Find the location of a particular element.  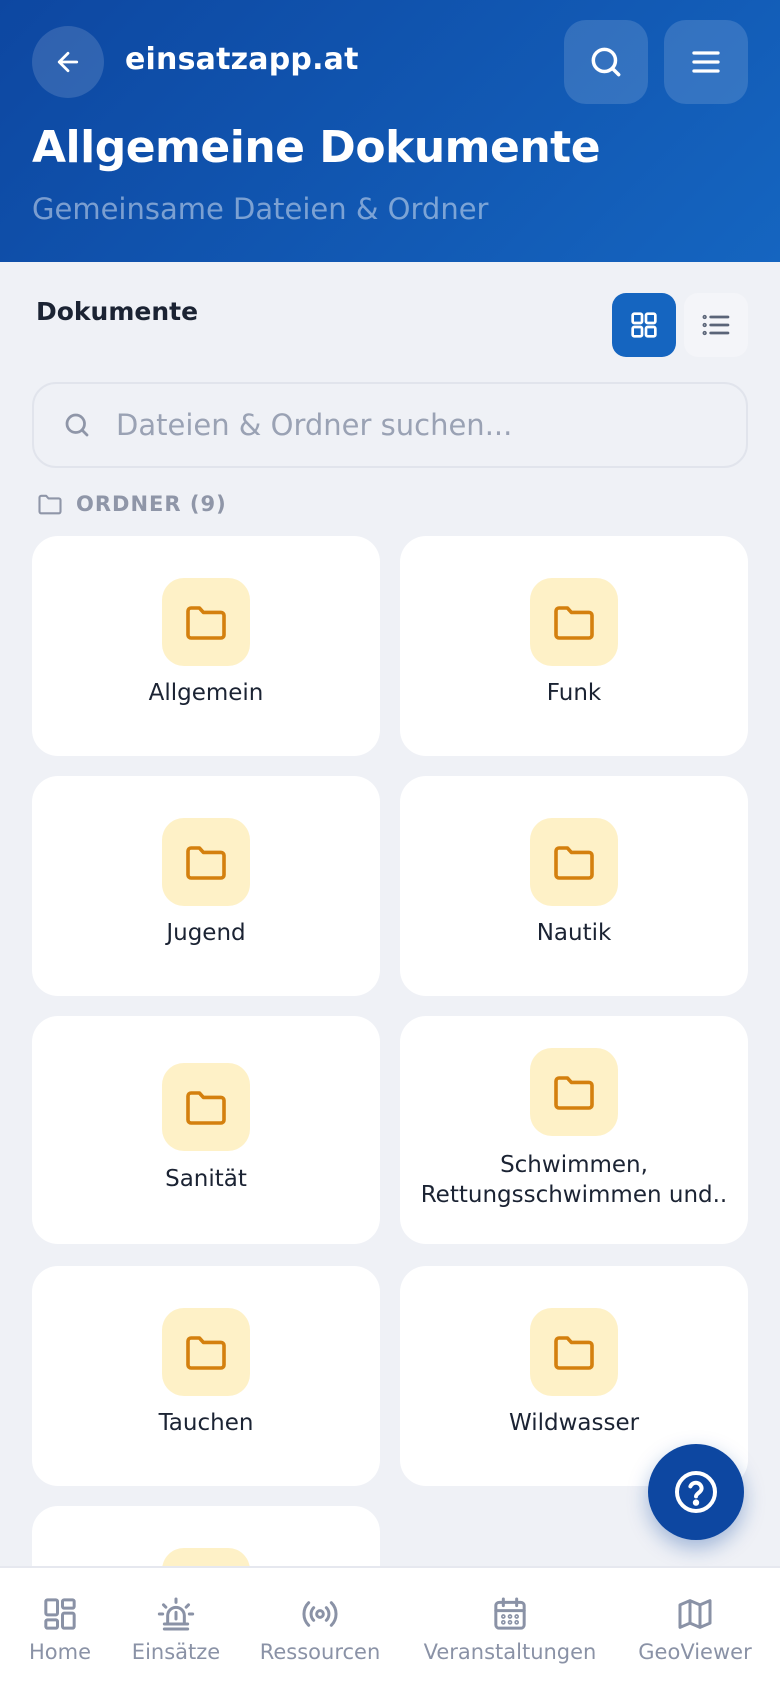

nav-label: Home is located at coordinates (59, 1652).